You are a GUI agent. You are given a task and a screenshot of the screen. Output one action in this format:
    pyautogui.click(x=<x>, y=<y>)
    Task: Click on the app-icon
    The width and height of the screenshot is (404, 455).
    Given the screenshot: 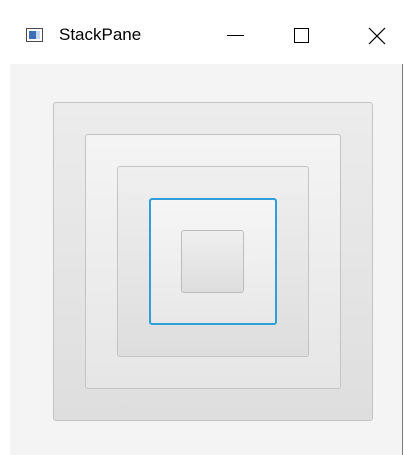 What is the action you would take?
    pyautogui.click(x=34, y=35)
    